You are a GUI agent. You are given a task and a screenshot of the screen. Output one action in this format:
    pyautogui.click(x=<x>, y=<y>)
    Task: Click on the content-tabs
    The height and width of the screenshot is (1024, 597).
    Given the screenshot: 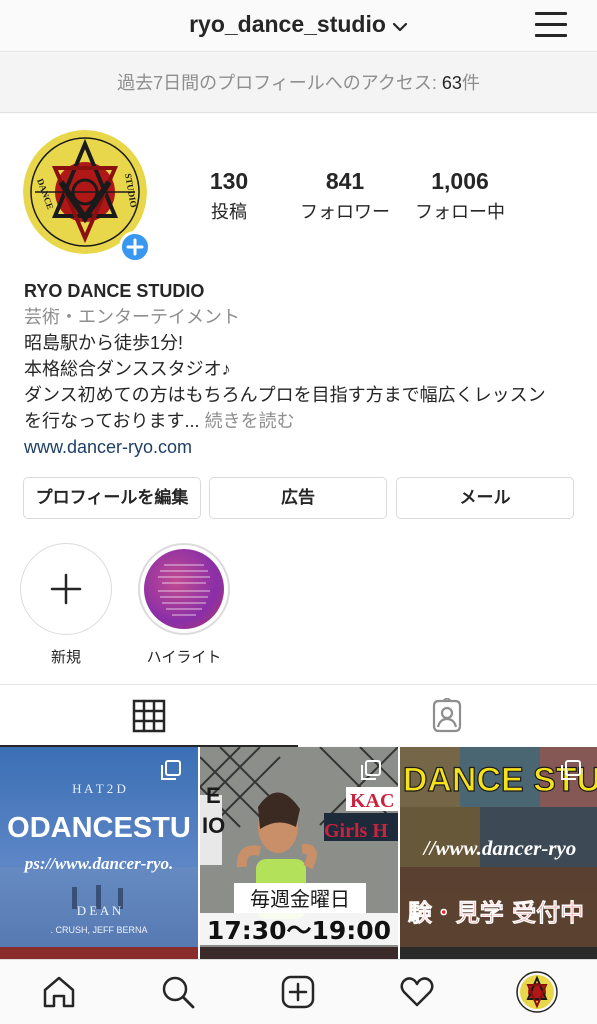 What is the action you would take?
    pyautogui.click(x=298, y=715)
    